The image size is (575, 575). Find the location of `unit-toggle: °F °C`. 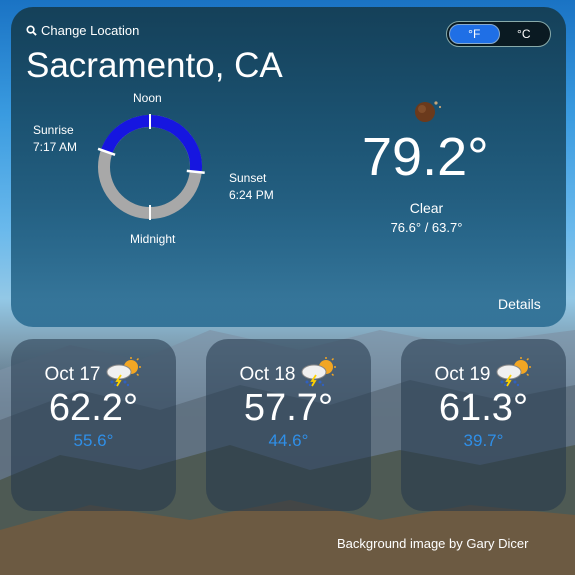

unit-toggle: °F °C is located at coordinates (498, 34).